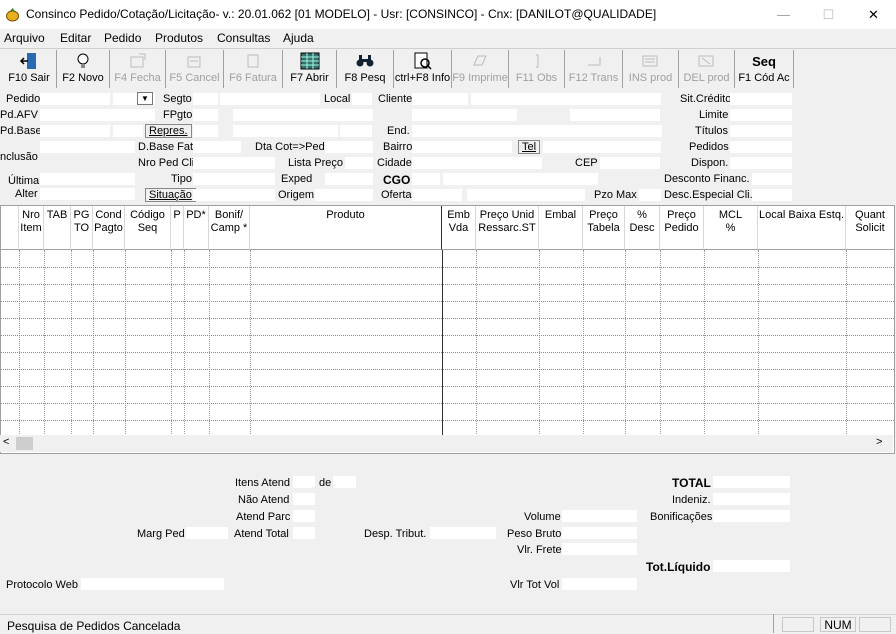 The width and height of the screenshot is (896, 634). What do you see at coordinates (828, 14) in the screenshot?
I see `maximize-button: ☐` at bounding box center [828, 14].